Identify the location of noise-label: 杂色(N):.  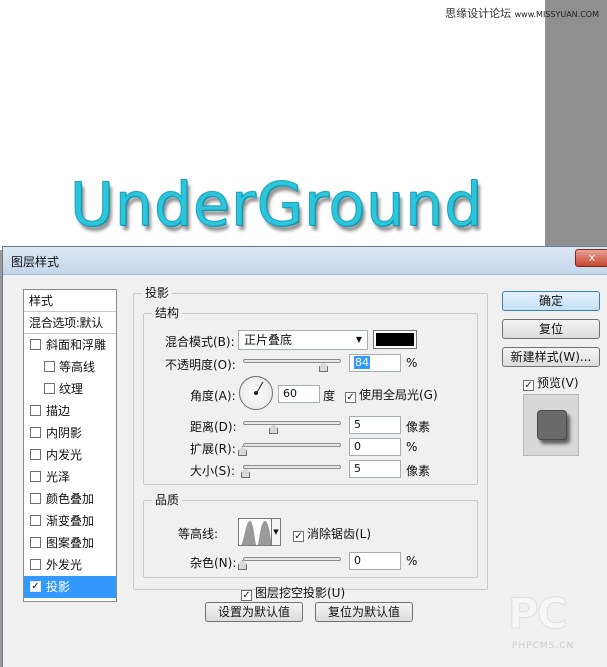
(213, 563).